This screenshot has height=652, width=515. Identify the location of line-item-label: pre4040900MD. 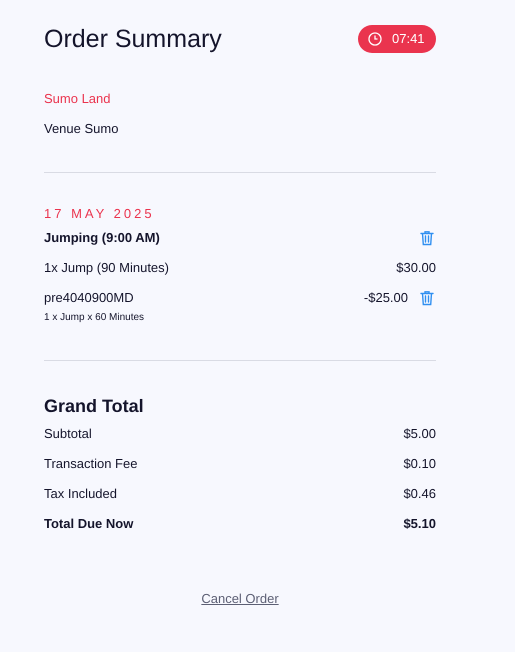
(89, 298).